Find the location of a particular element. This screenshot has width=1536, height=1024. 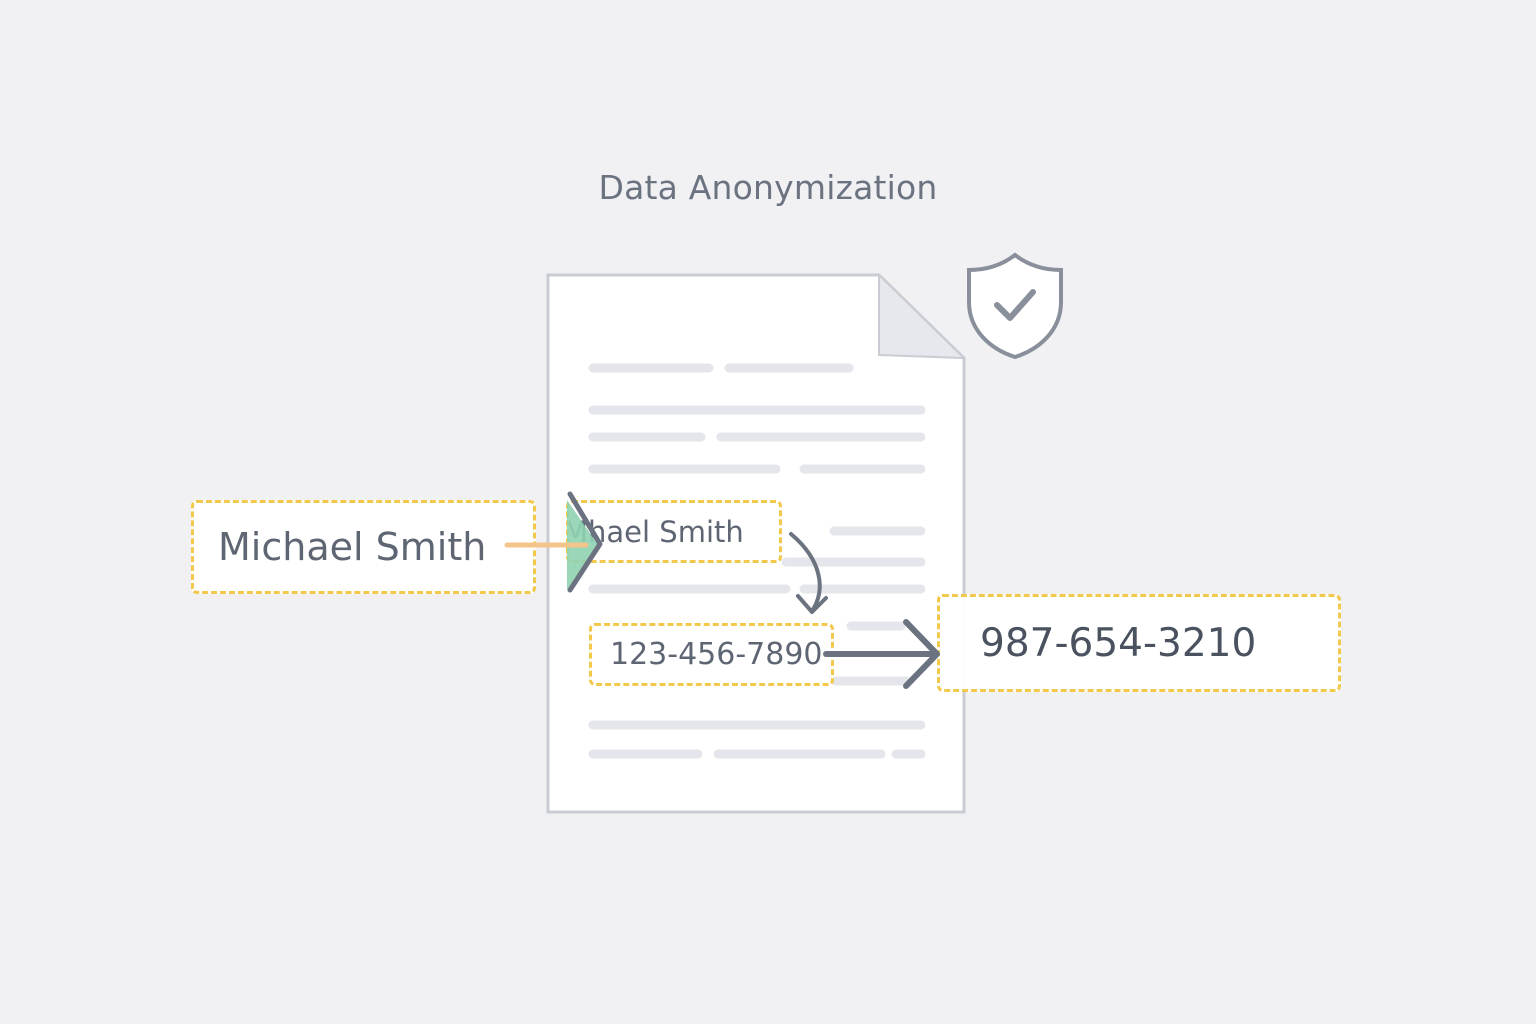

shield-check-icon is located at coordinates (1015, 306).